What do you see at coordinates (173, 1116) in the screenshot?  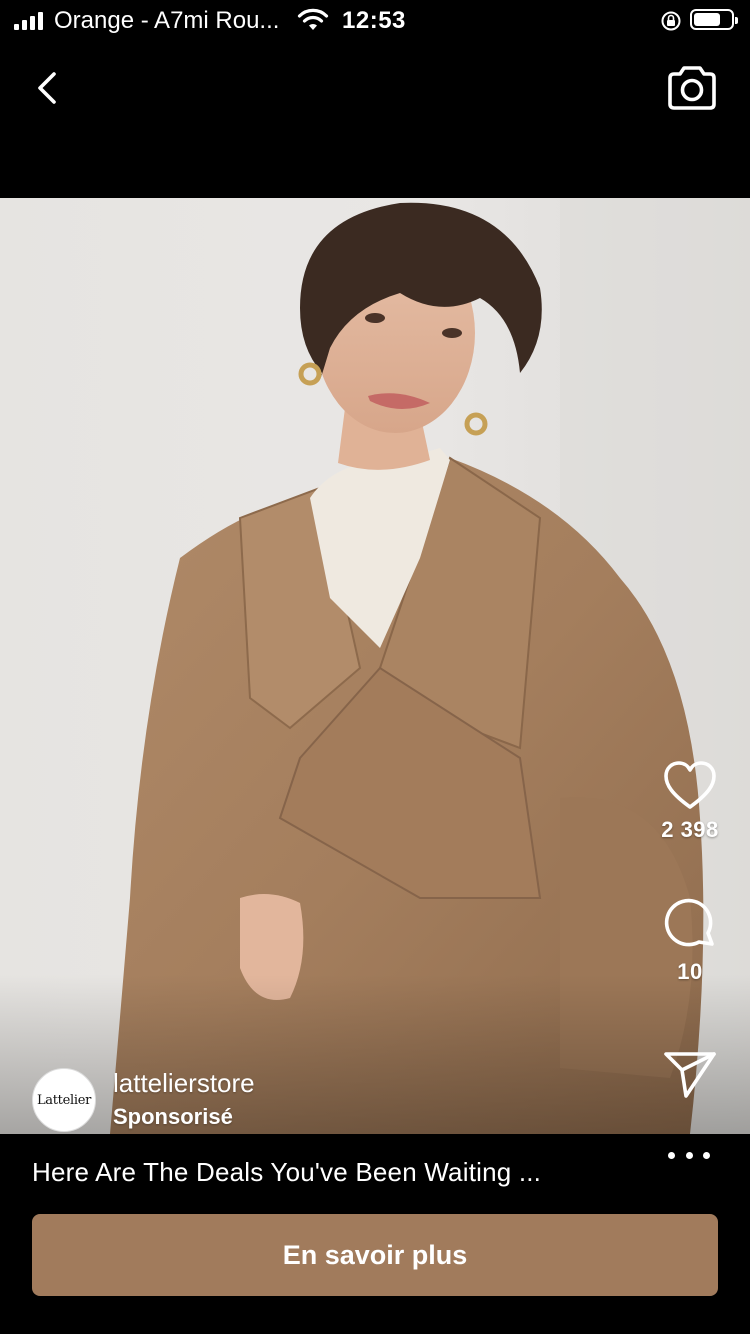 I see `sponsored-label: Sponsorisé` at bounding box center [173, 1116].